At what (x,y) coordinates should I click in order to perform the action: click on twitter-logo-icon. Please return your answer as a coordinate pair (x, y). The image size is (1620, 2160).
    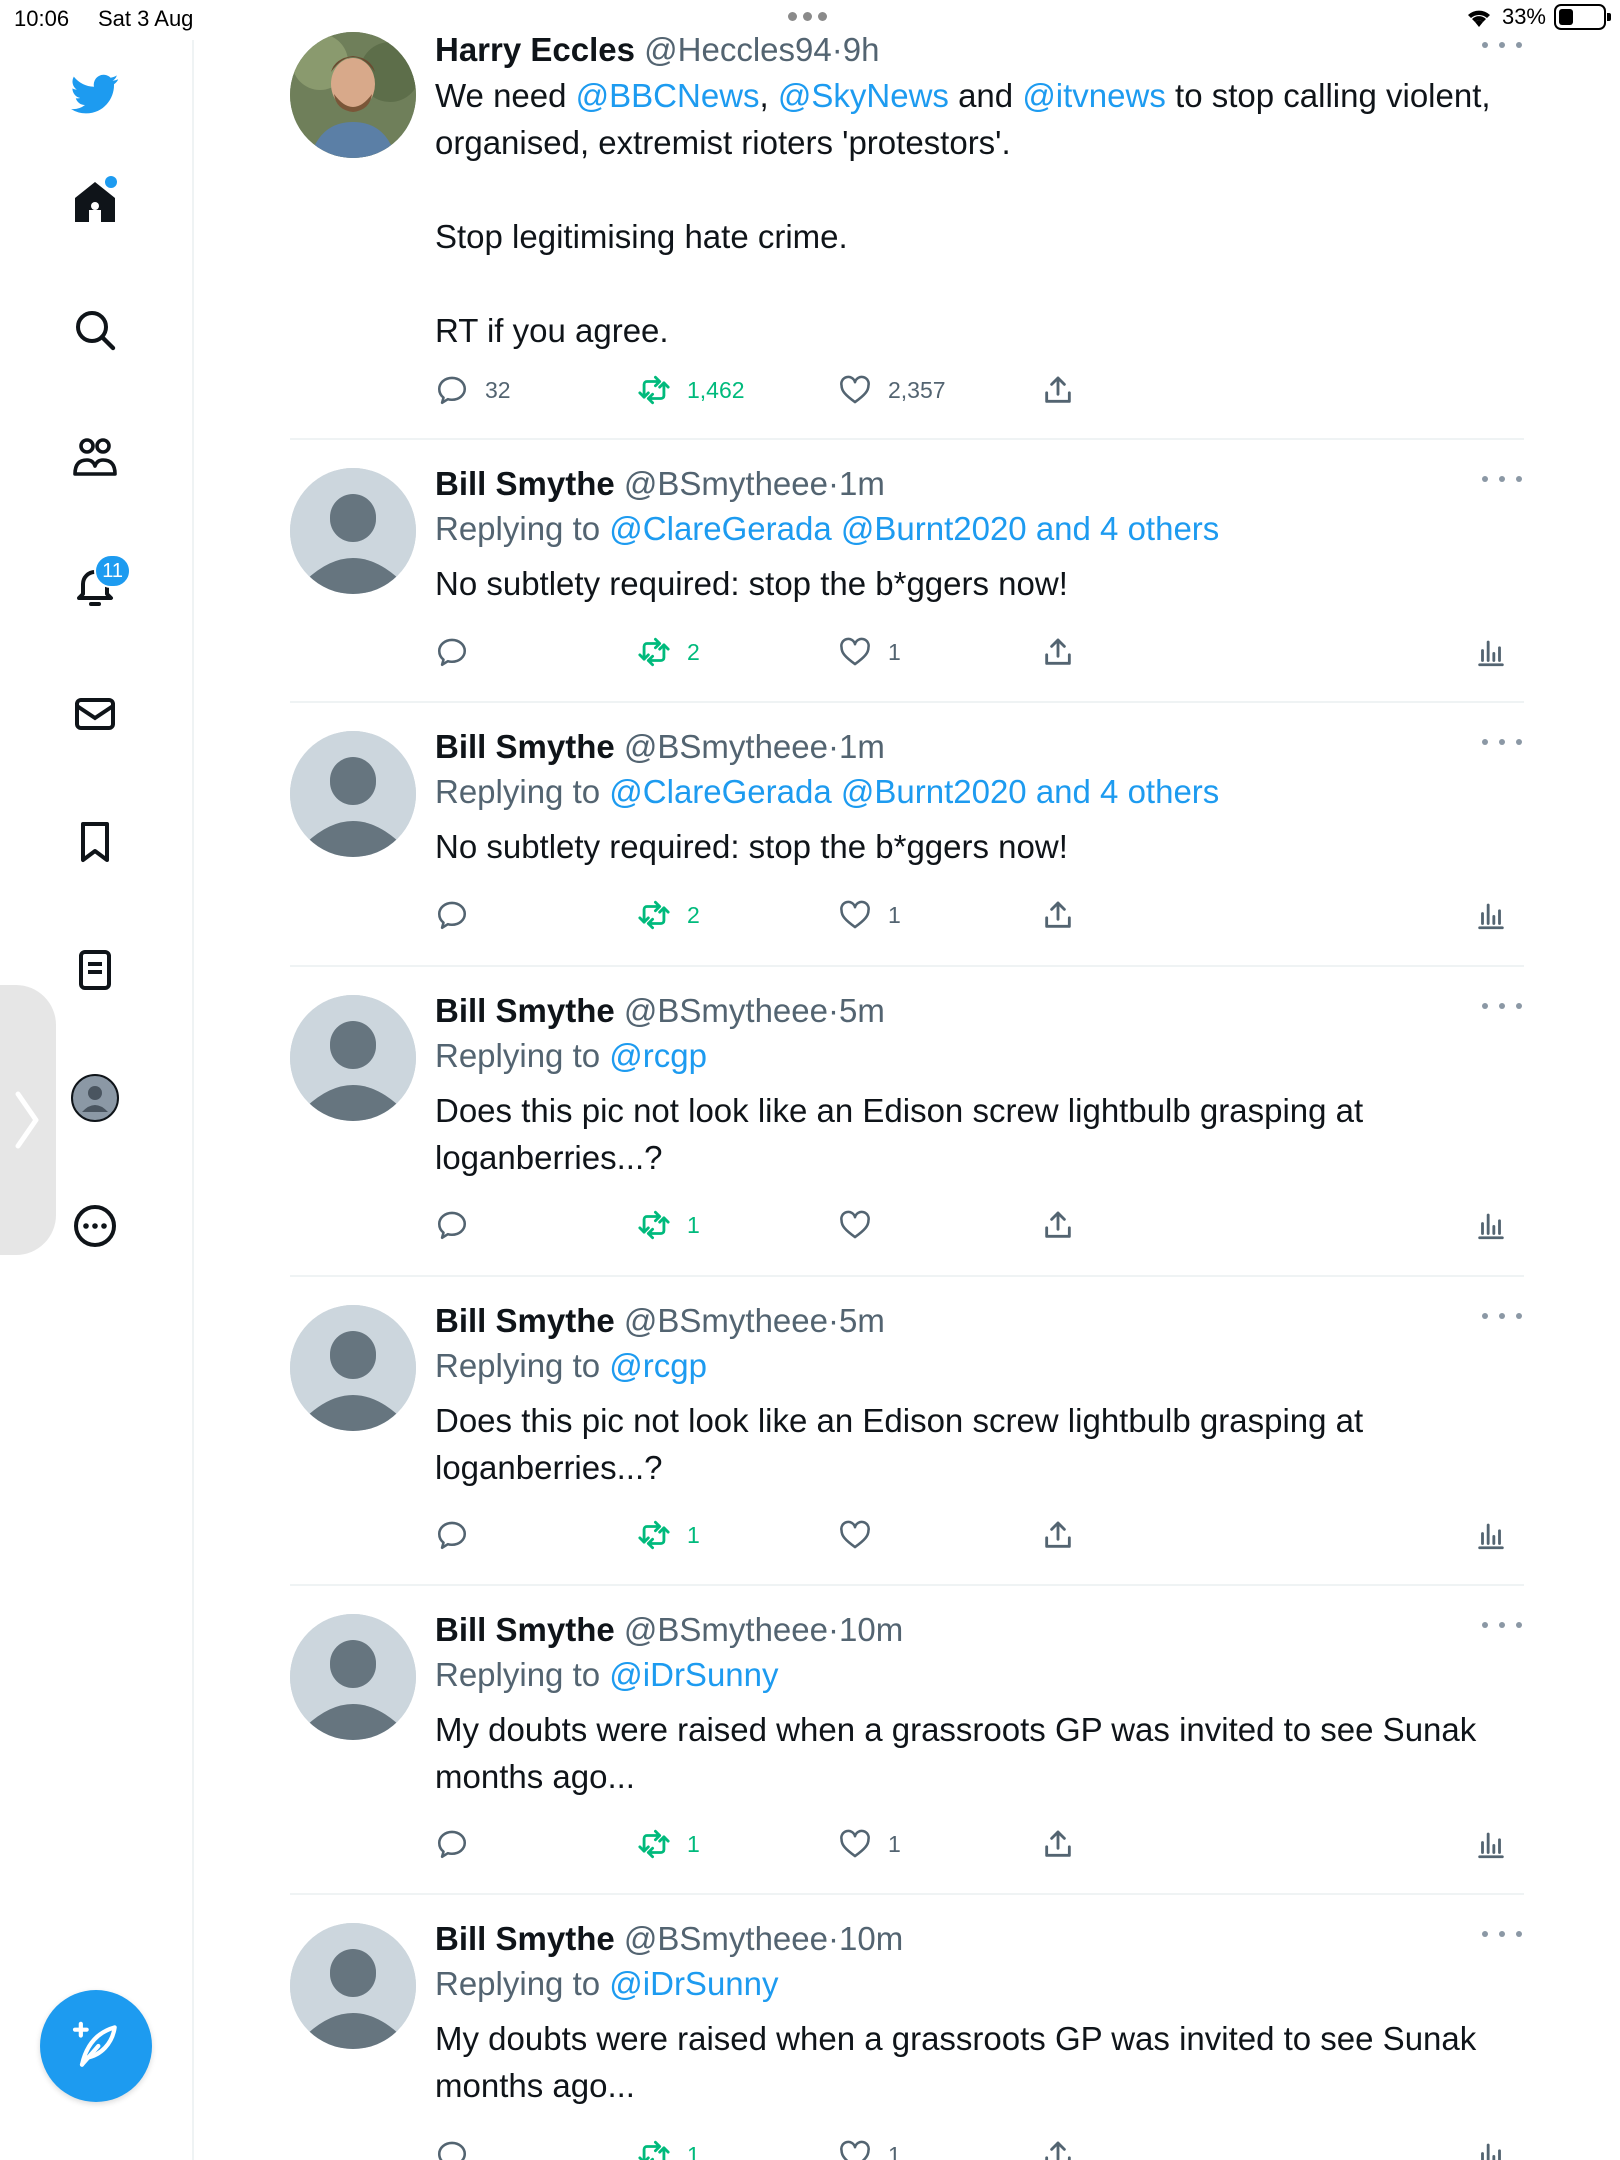
    Looking at the image, I should click on (95, 94).